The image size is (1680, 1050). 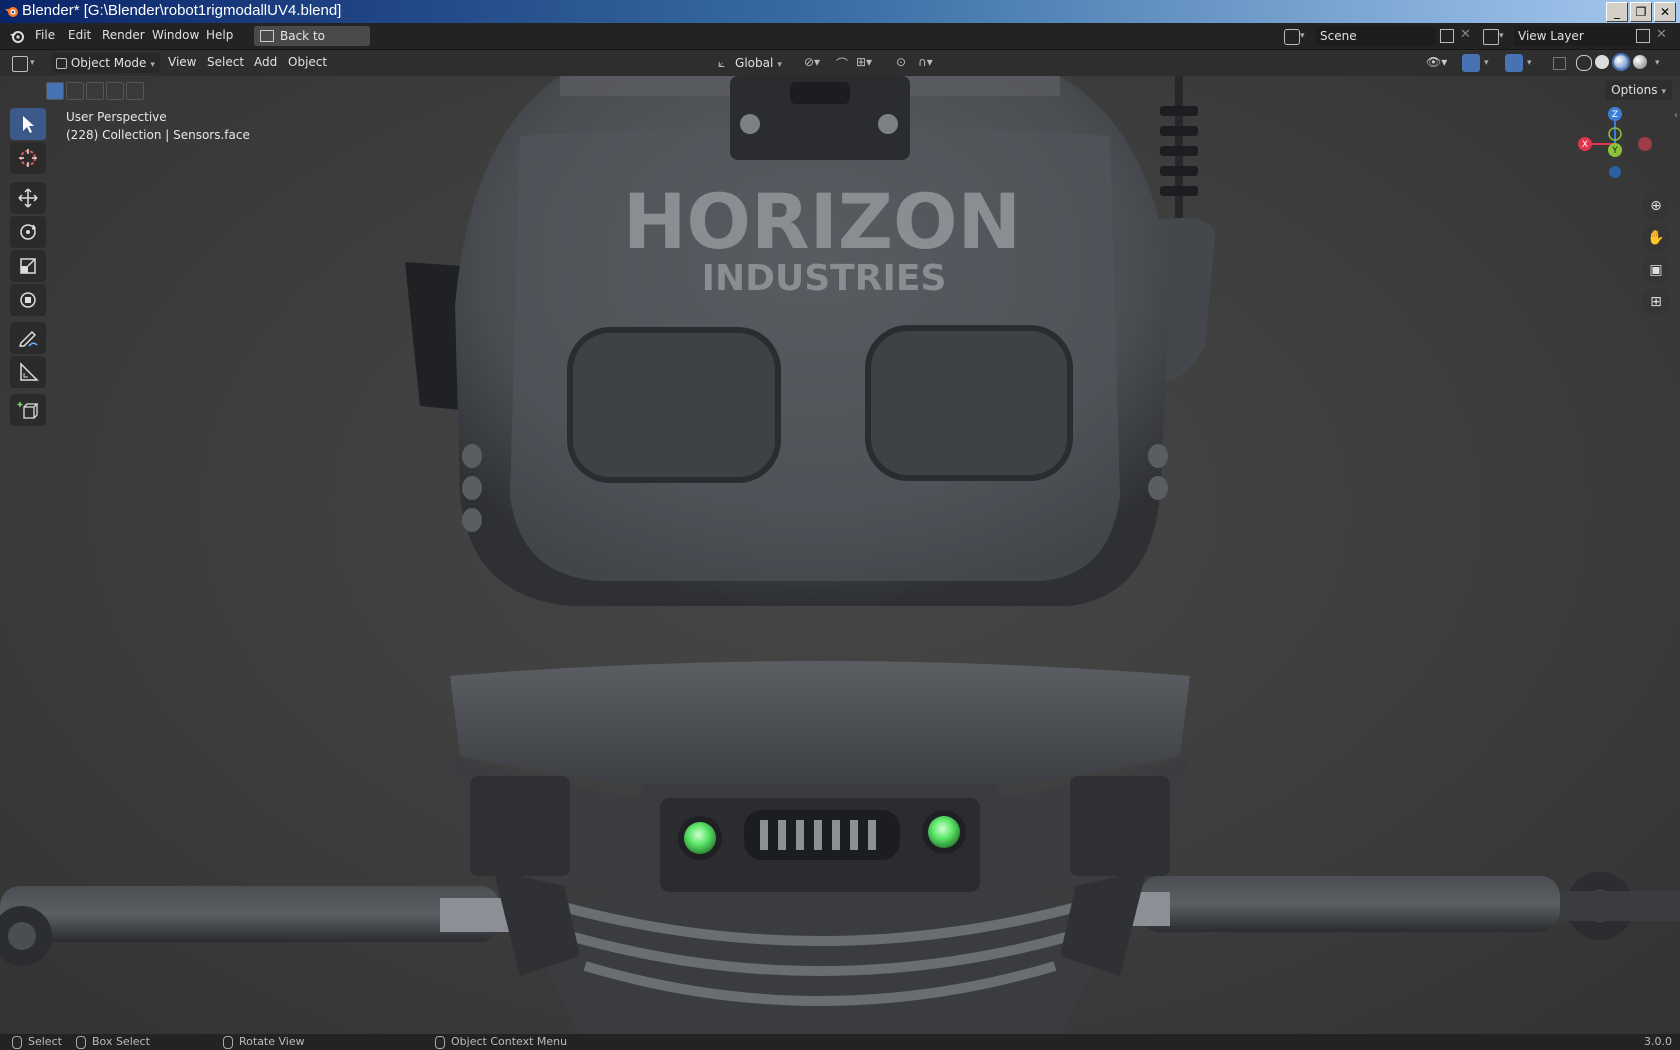 I want to click on ruler-icon, so click(x=29, y=371).